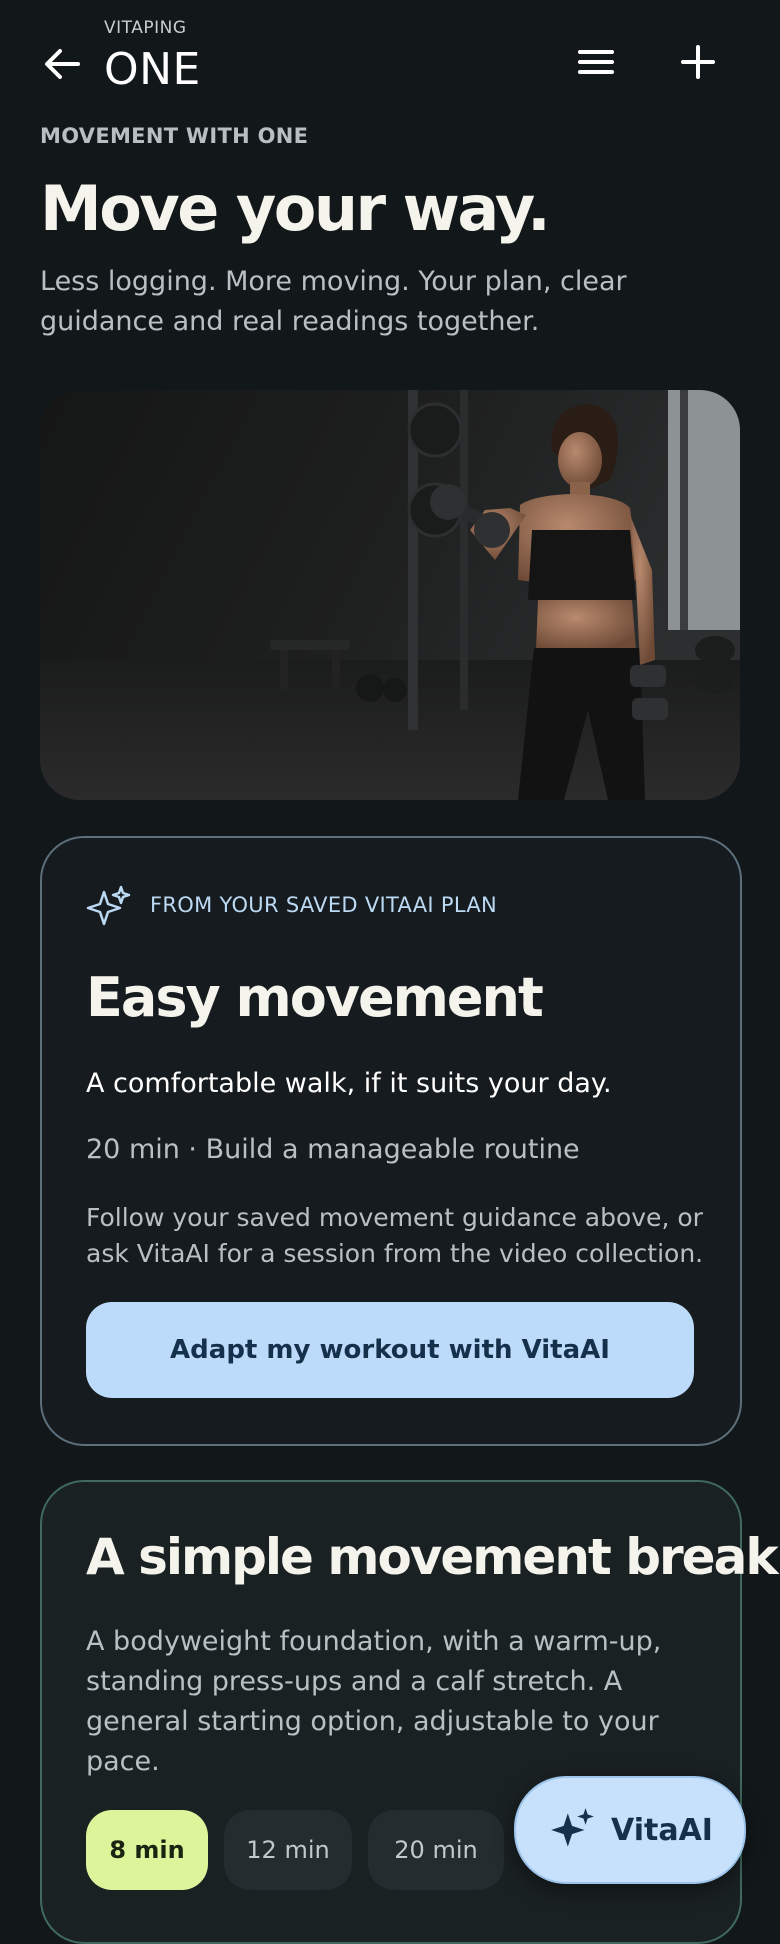  Describe the element at coordinates (432, 1557) in the screenshot. I see `break-title: A simple movement break` at that location.